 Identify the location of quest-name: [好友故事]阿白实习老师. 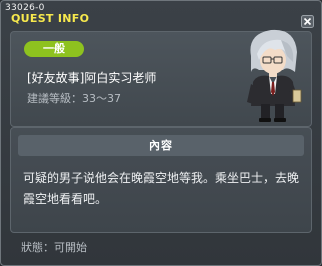
(92, 78).